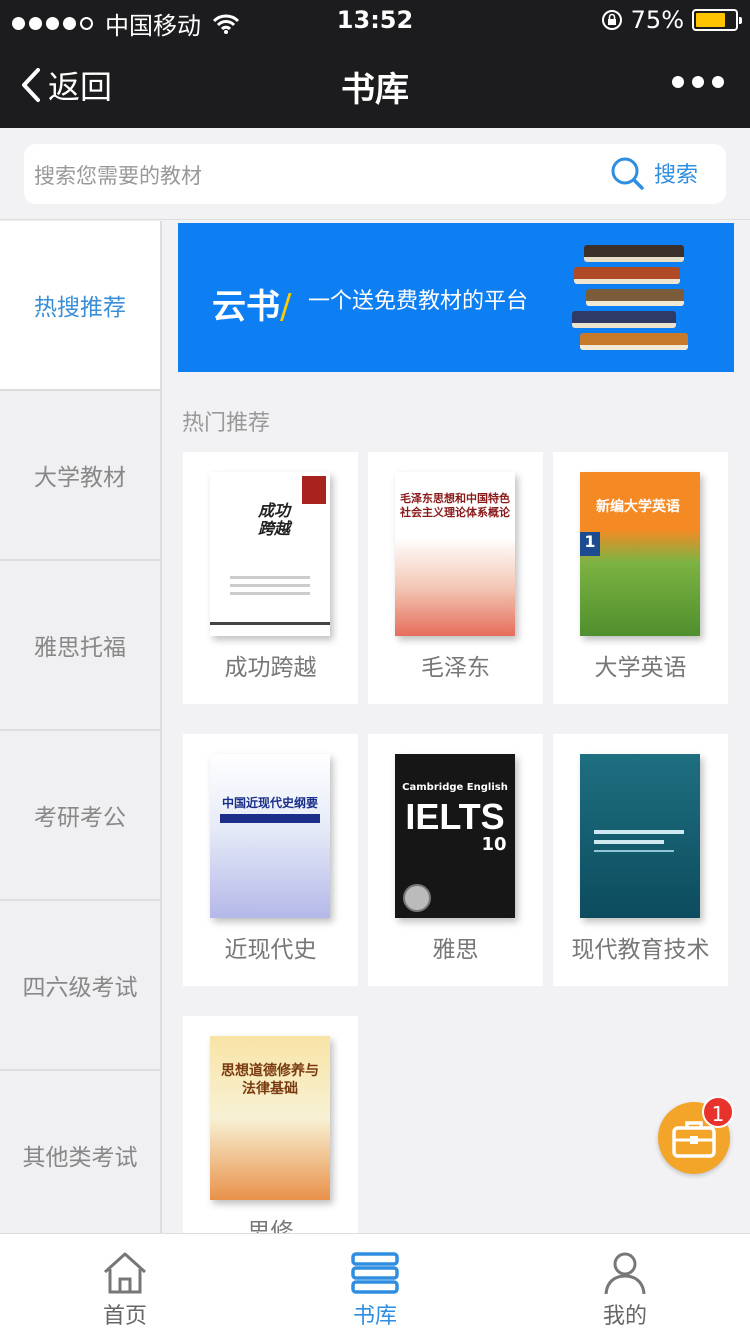  Describe the element at coordinates (375, 1273) in the screenshot. I see `library-icon` at that location.